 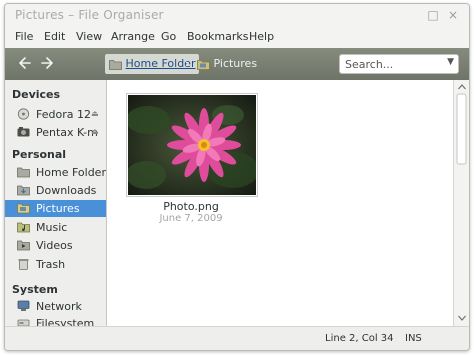 I want to click on photo-thumbnail, so click(x=192, y=145).